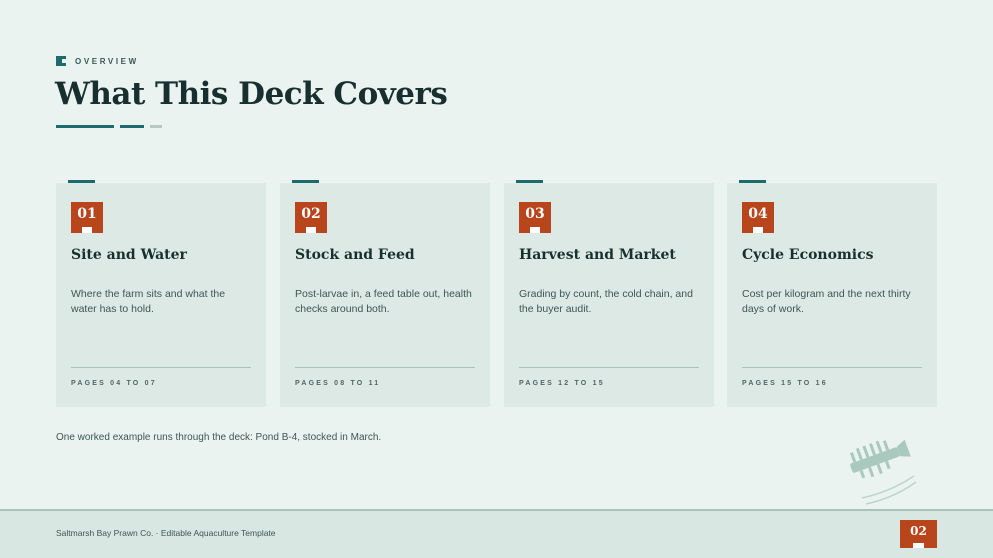  Describe the element at coordinates (918, 534) in the screenshot. I see `page-number-badge: 02` at that location.